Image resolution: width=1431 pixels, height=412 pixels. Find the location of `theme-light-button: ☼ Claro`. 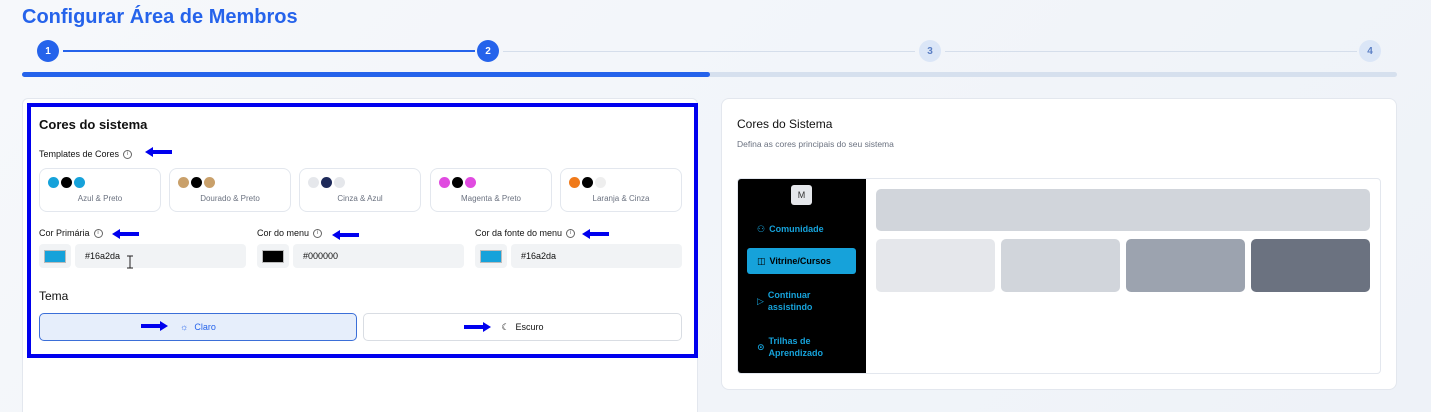

theme-light-button: ☼ Claro is located at coordinates (198, 327).